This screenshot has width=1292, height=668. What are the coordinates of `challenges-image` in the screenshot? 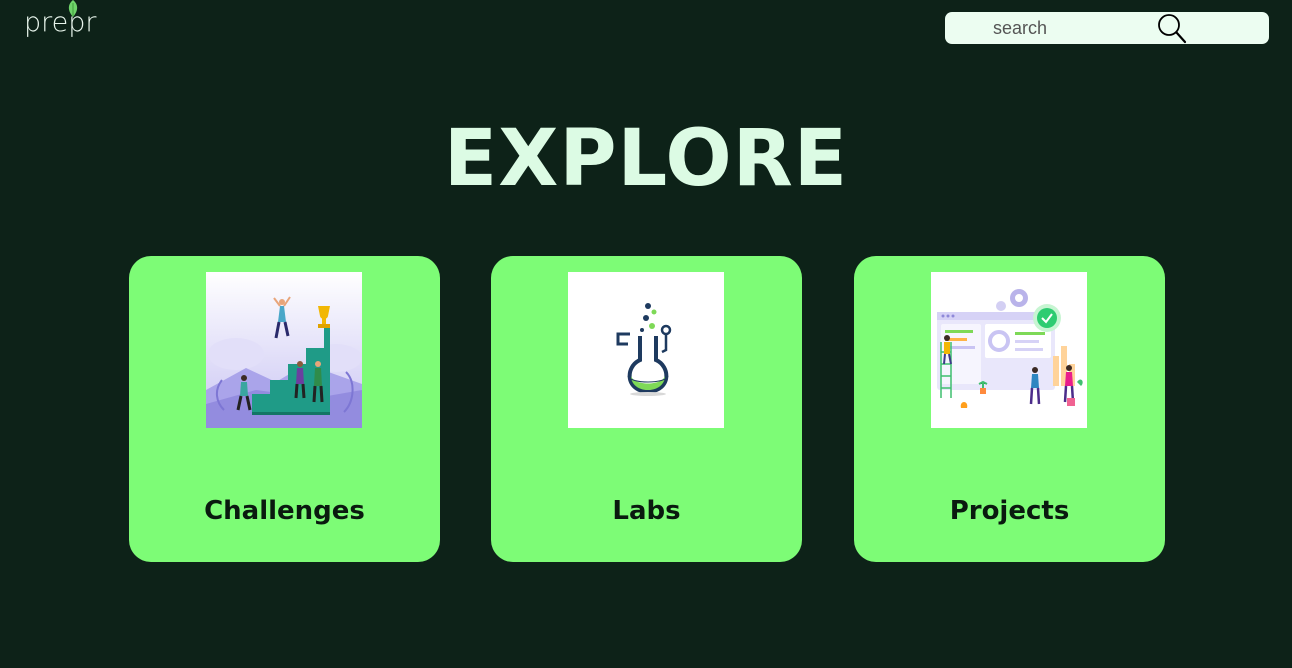 It's located at (284, 350).